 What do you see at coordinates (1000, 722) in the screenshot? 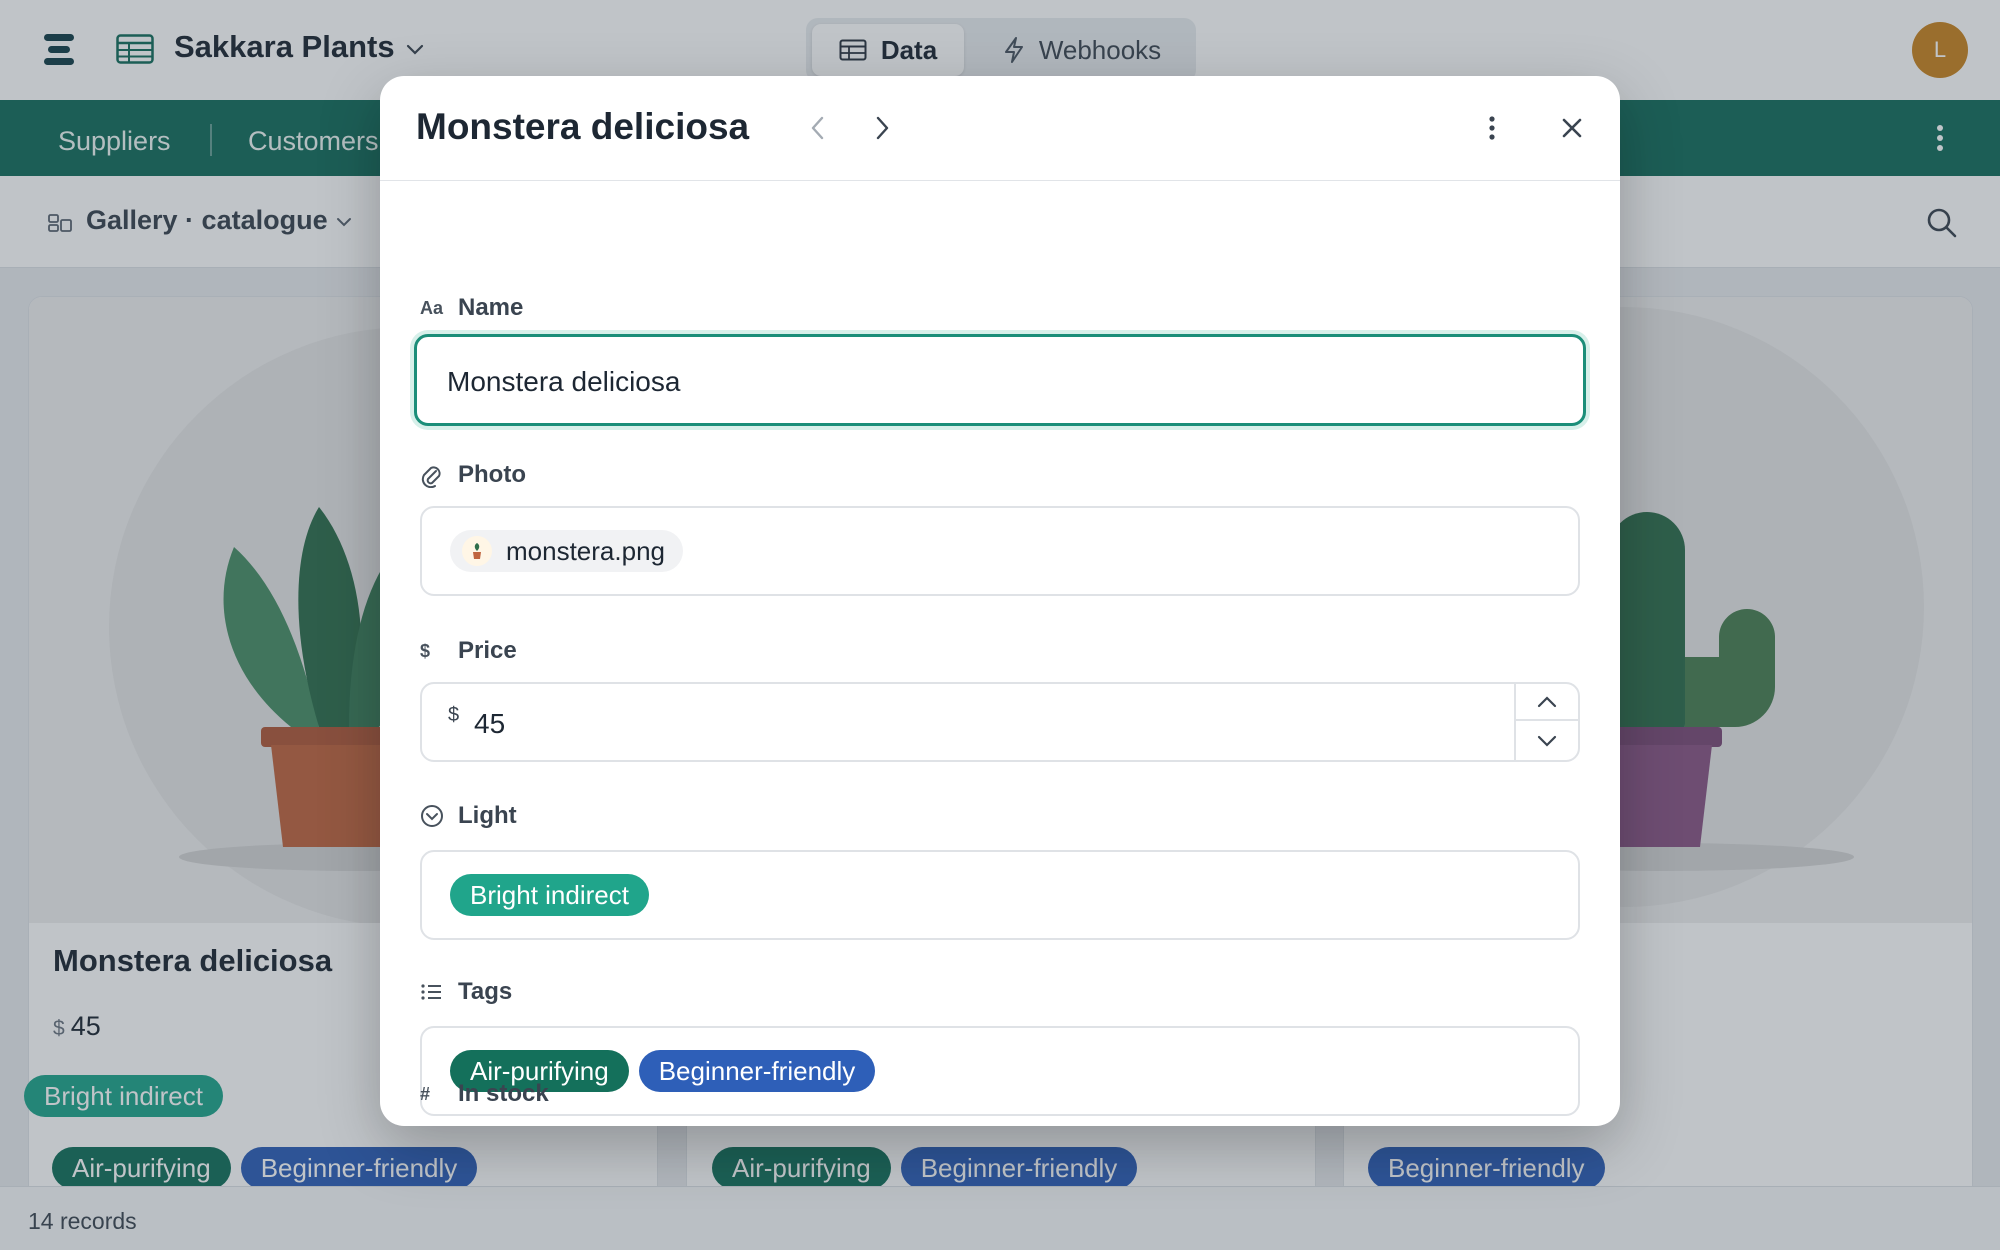
I see `price-input: $ 45` at bounding box center [1000, 722].